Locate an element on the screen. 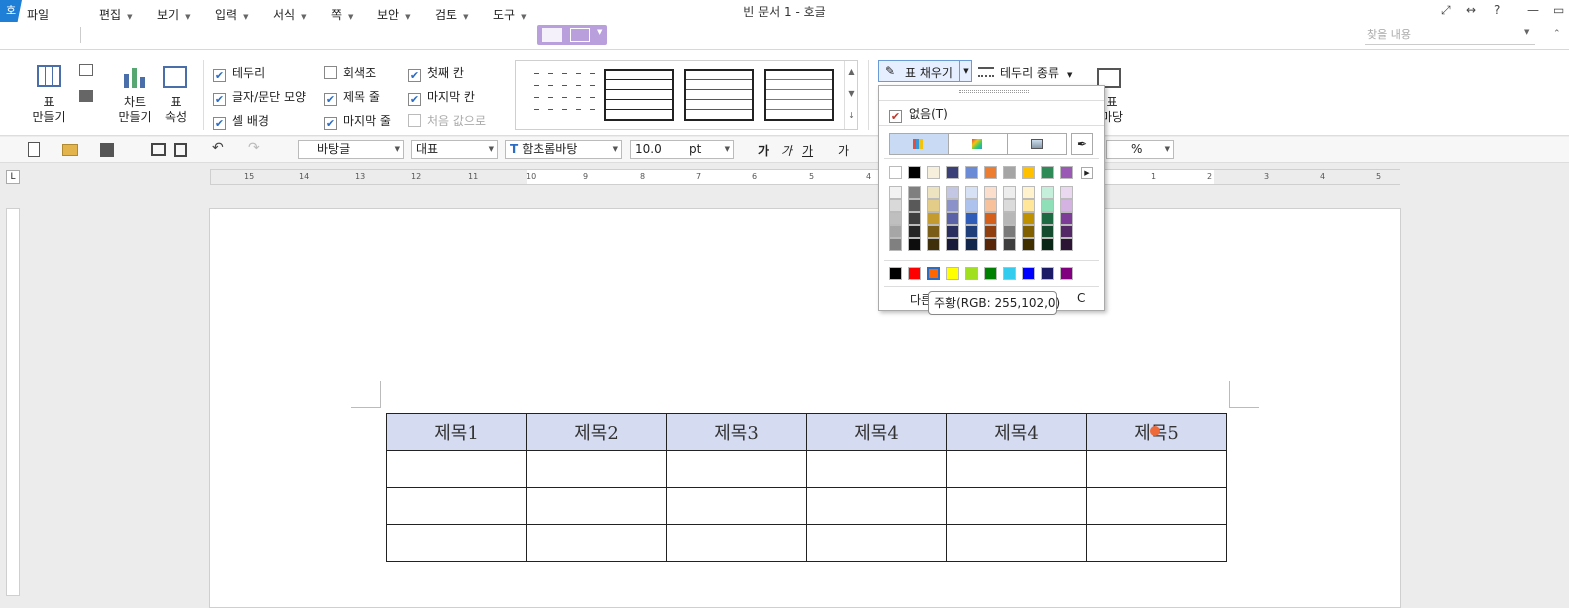  print-preview-icon is located at coordinates (180, 150).